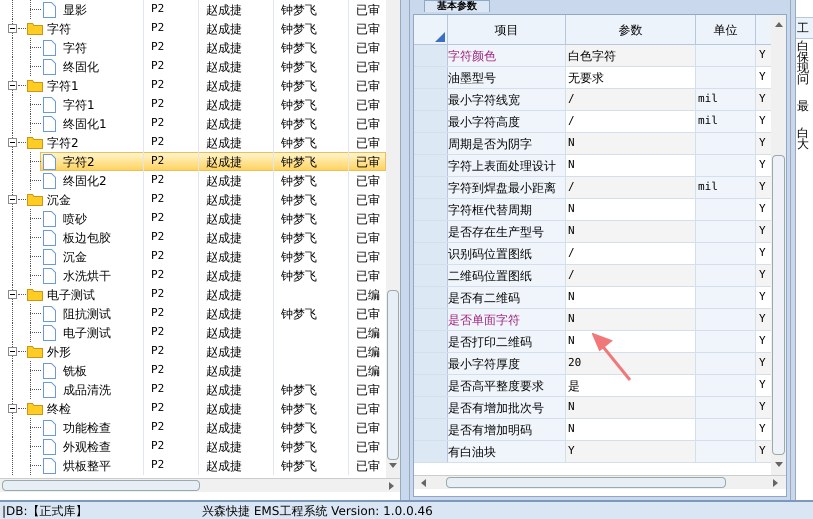 Image resolution: width=813 pixels, height=519 pixels. What do you see at coordinates (85, 181) in the screenshot?
I see `tree-label: 终固化2` at bounding box center [85, 181].